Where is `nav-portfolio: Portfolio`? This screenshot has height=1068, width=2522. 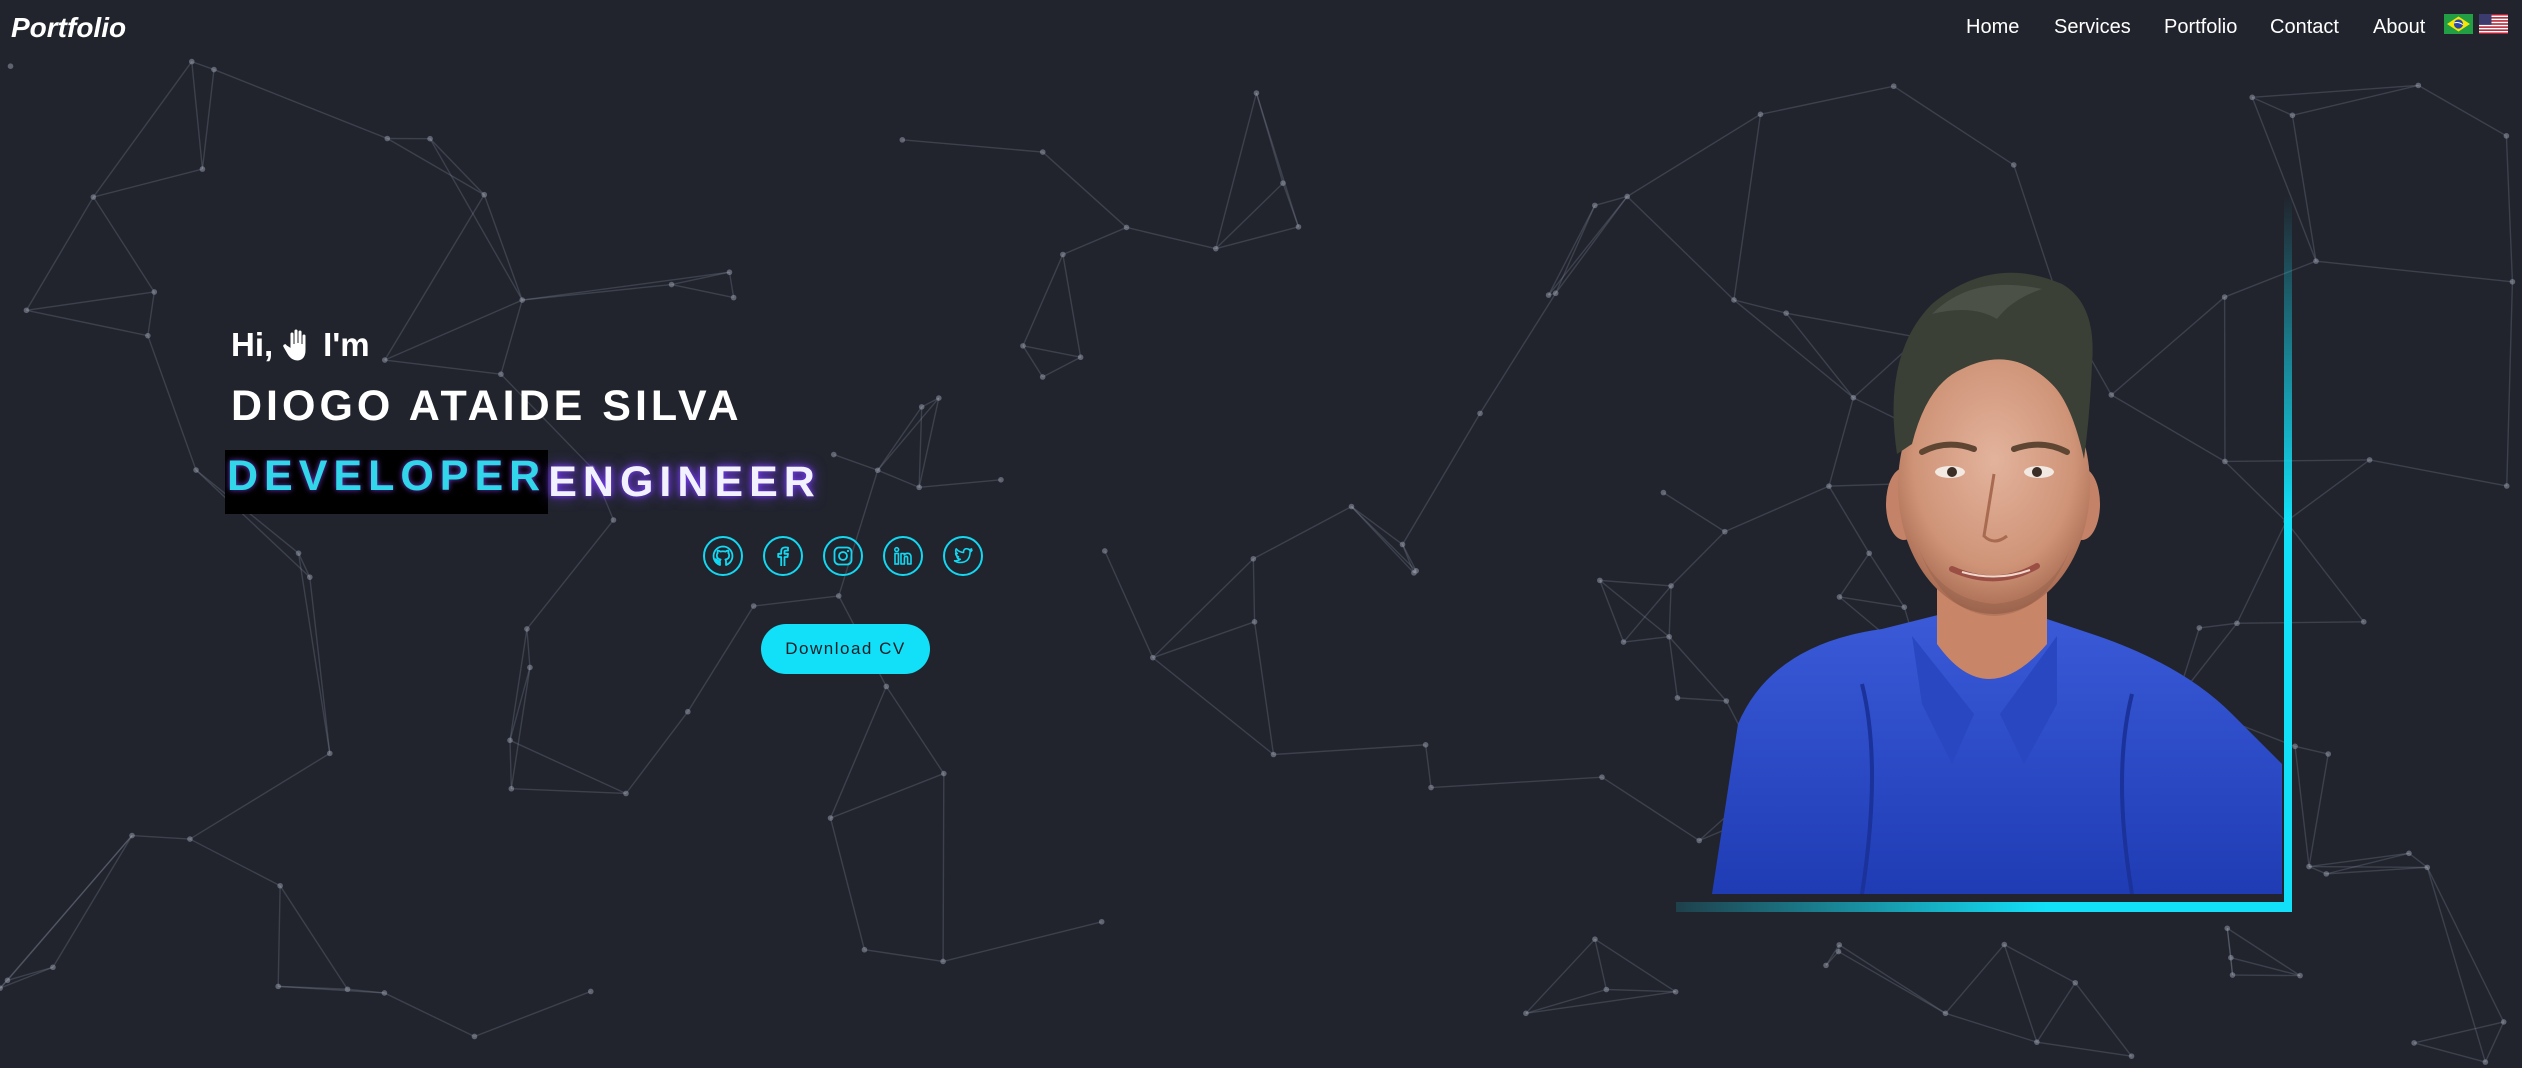
nav-portfolio: Portfolio is located at coordinates (2200, 27).